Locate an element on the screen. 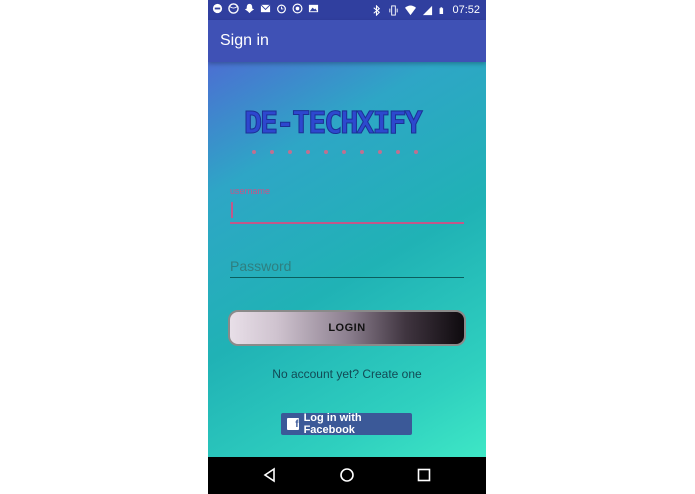 The width and height of the screenshot is (695, 494). page-title: Sign in is located at coordinates (244, 40).